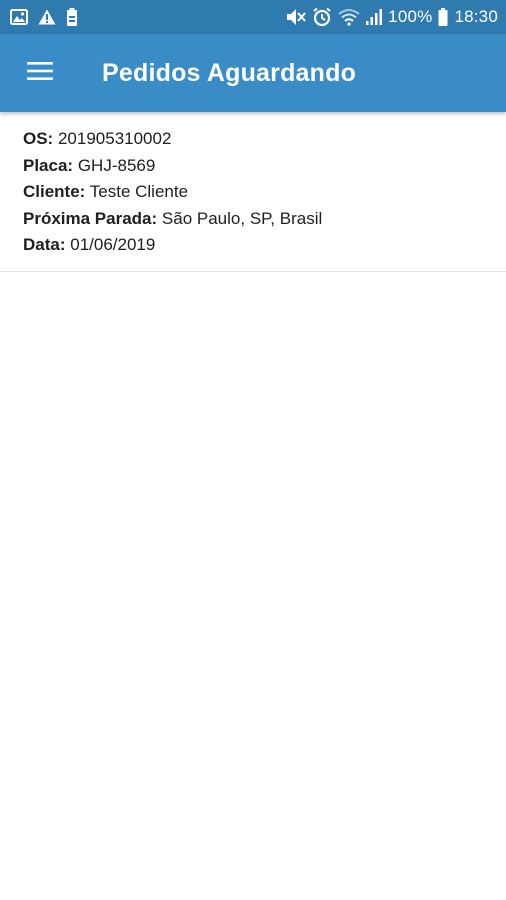 This screenshot has height=900, width=506. Describe the element at coordinates (48, 165) in the screenshot. I see `placa-label: Placa:` at that location.